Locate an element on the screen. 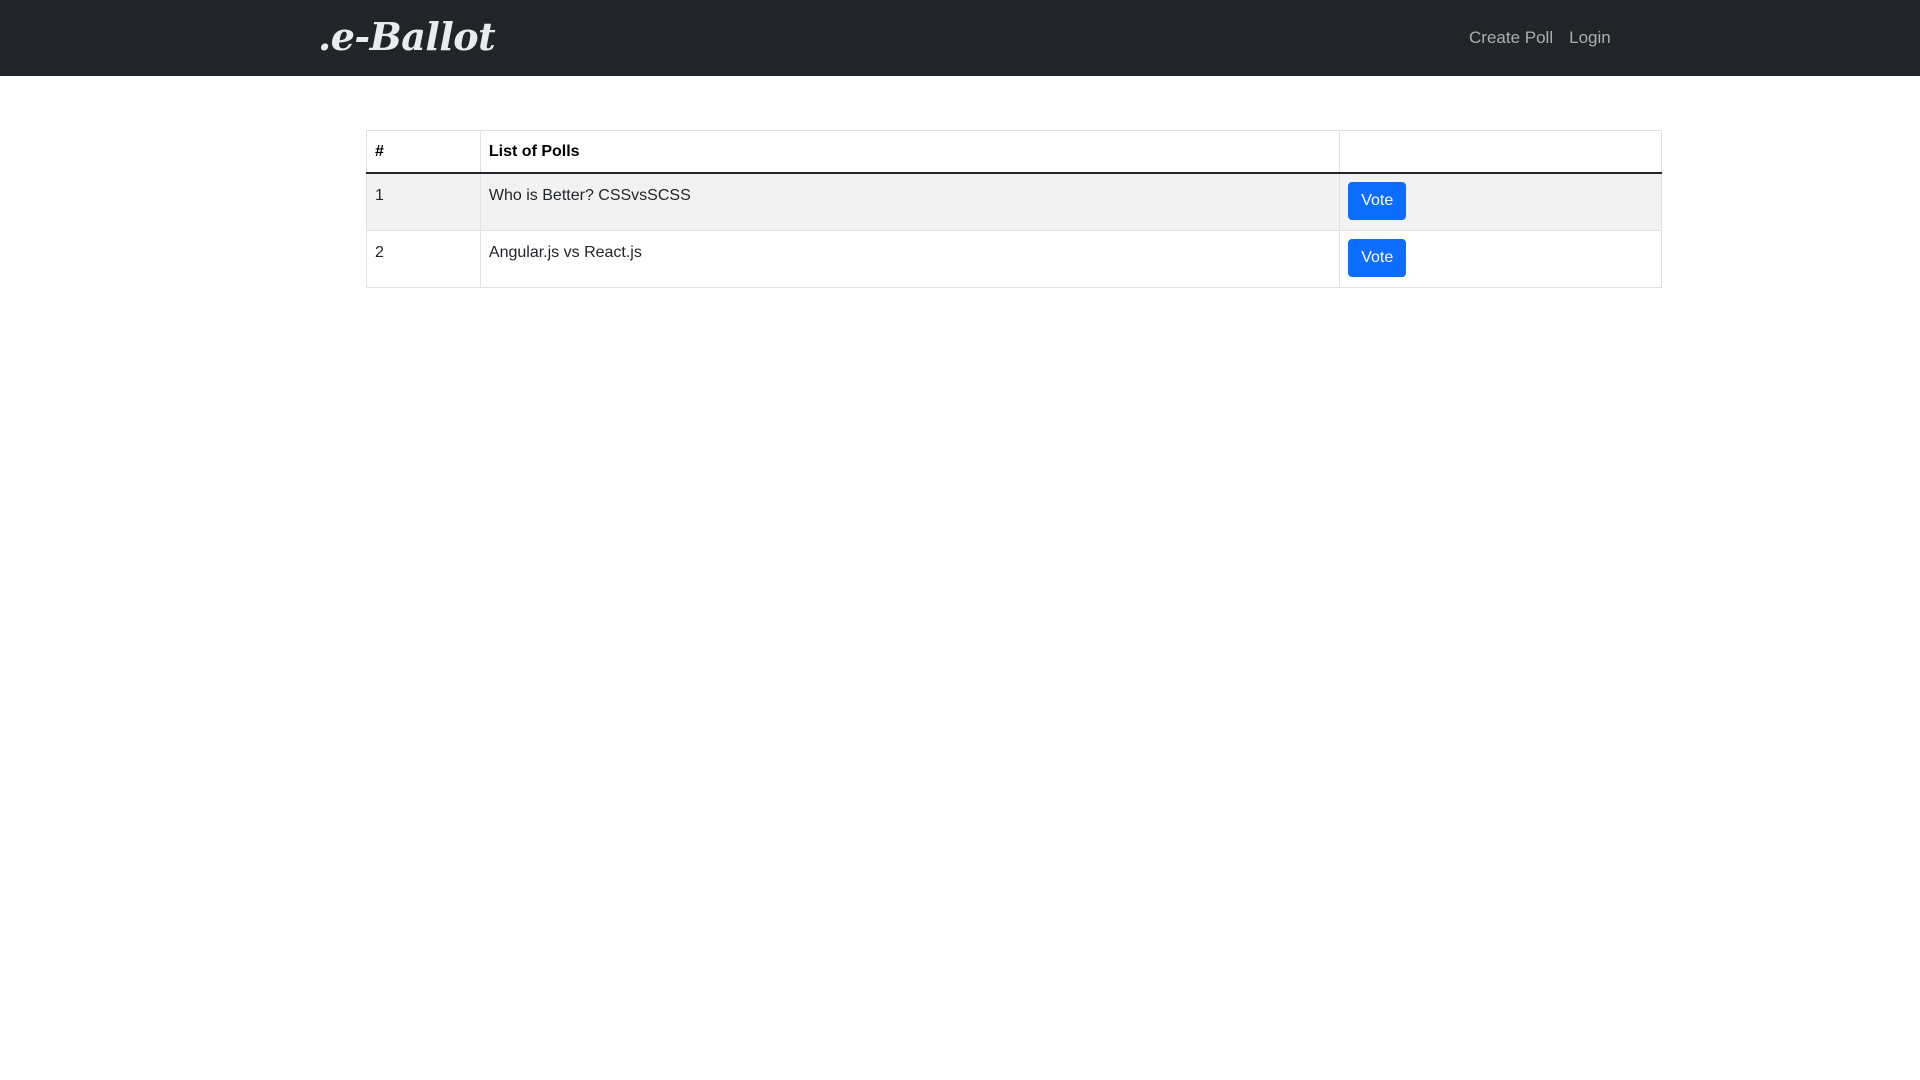 This screenshot has height=1080, width=1920. table-row: 1 Who is Better? CSSvsSCSS Vote is located at coordinates (1014, 201).